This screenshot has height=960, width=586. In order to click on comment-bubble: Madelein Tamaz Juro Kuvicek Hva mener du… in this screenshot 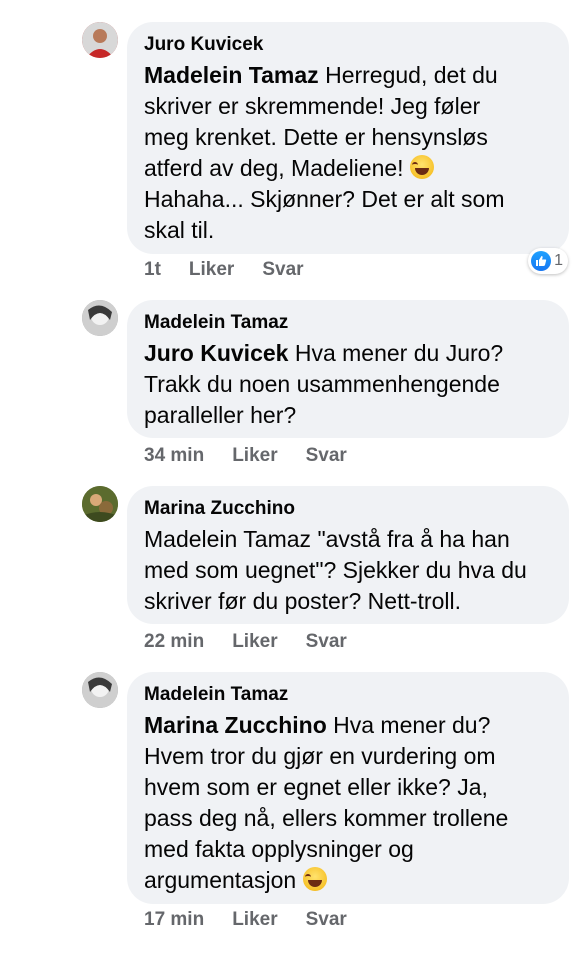, I will do `click(348, 369)`.